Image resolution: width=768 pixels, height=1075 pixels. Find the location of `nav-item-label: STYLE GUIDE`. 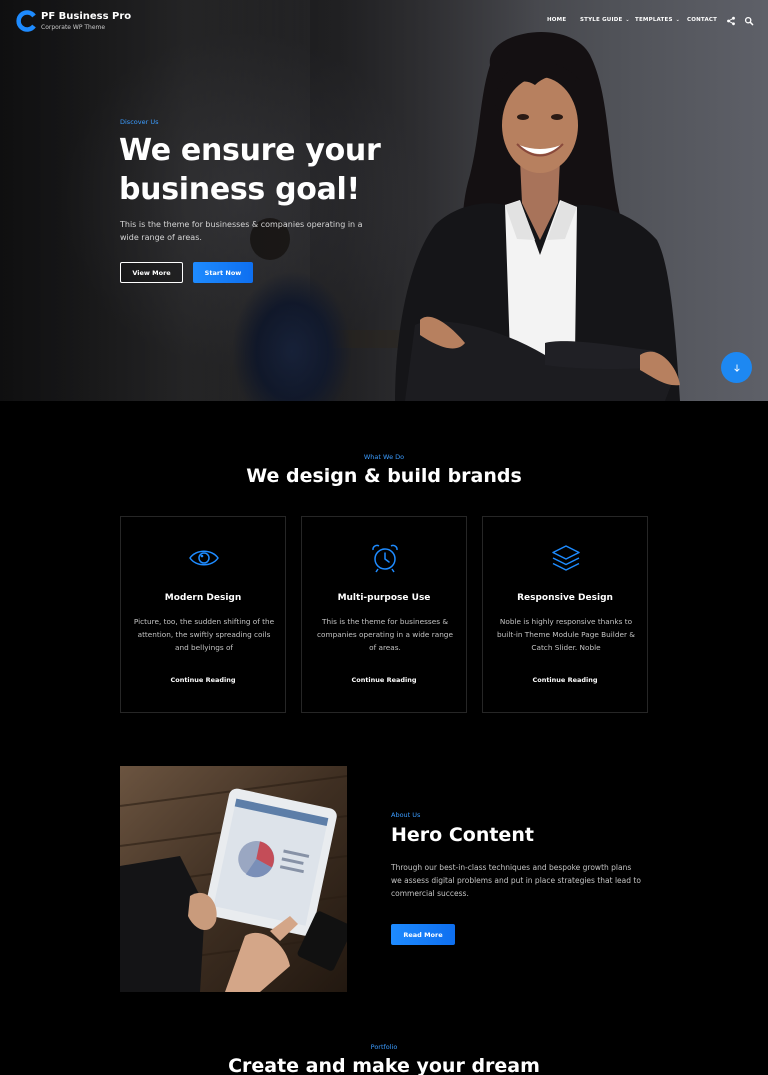

nav-item-label: STYLE GUIDE is located at coordinates (601, 20).